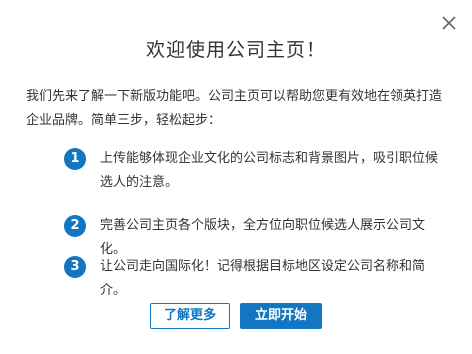  I want to click on start-now-button: 立即开始, so click(281, 316).